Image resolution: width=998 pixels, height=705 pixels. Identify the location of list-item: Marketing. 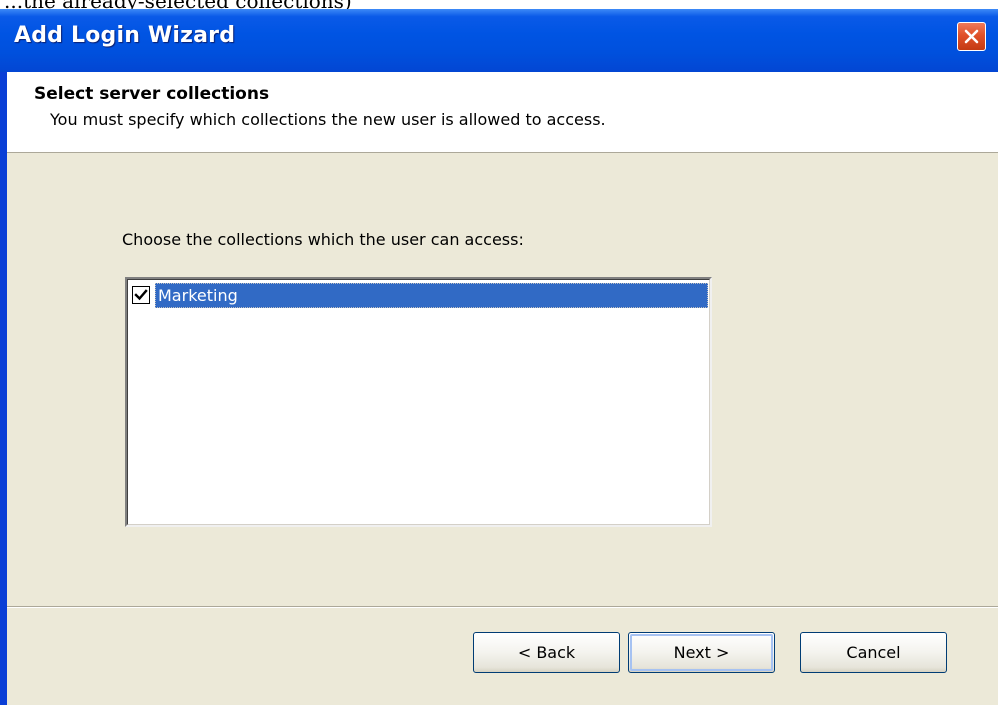
(419, 295).